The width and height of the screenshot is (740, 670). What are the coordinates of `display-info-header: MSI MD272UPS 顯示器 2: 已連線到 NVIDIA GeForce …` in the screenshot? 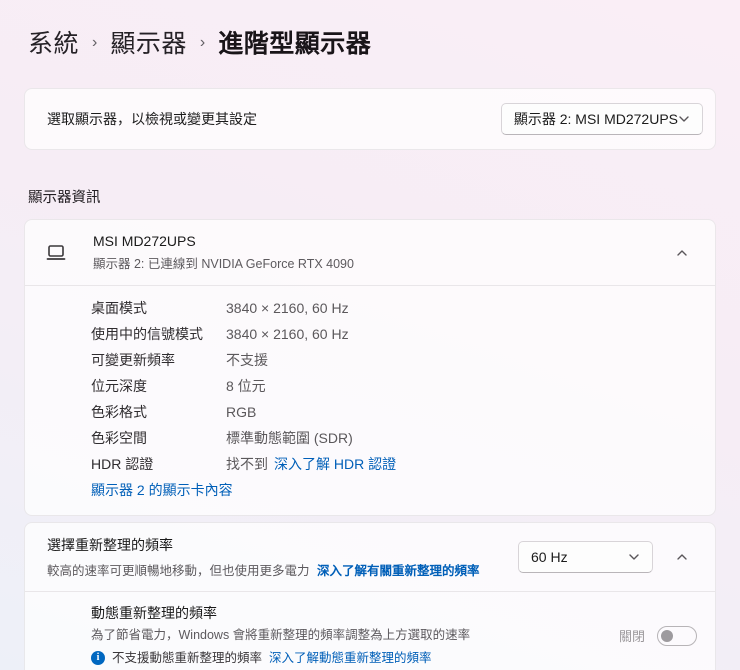 It's located at (370, 252).